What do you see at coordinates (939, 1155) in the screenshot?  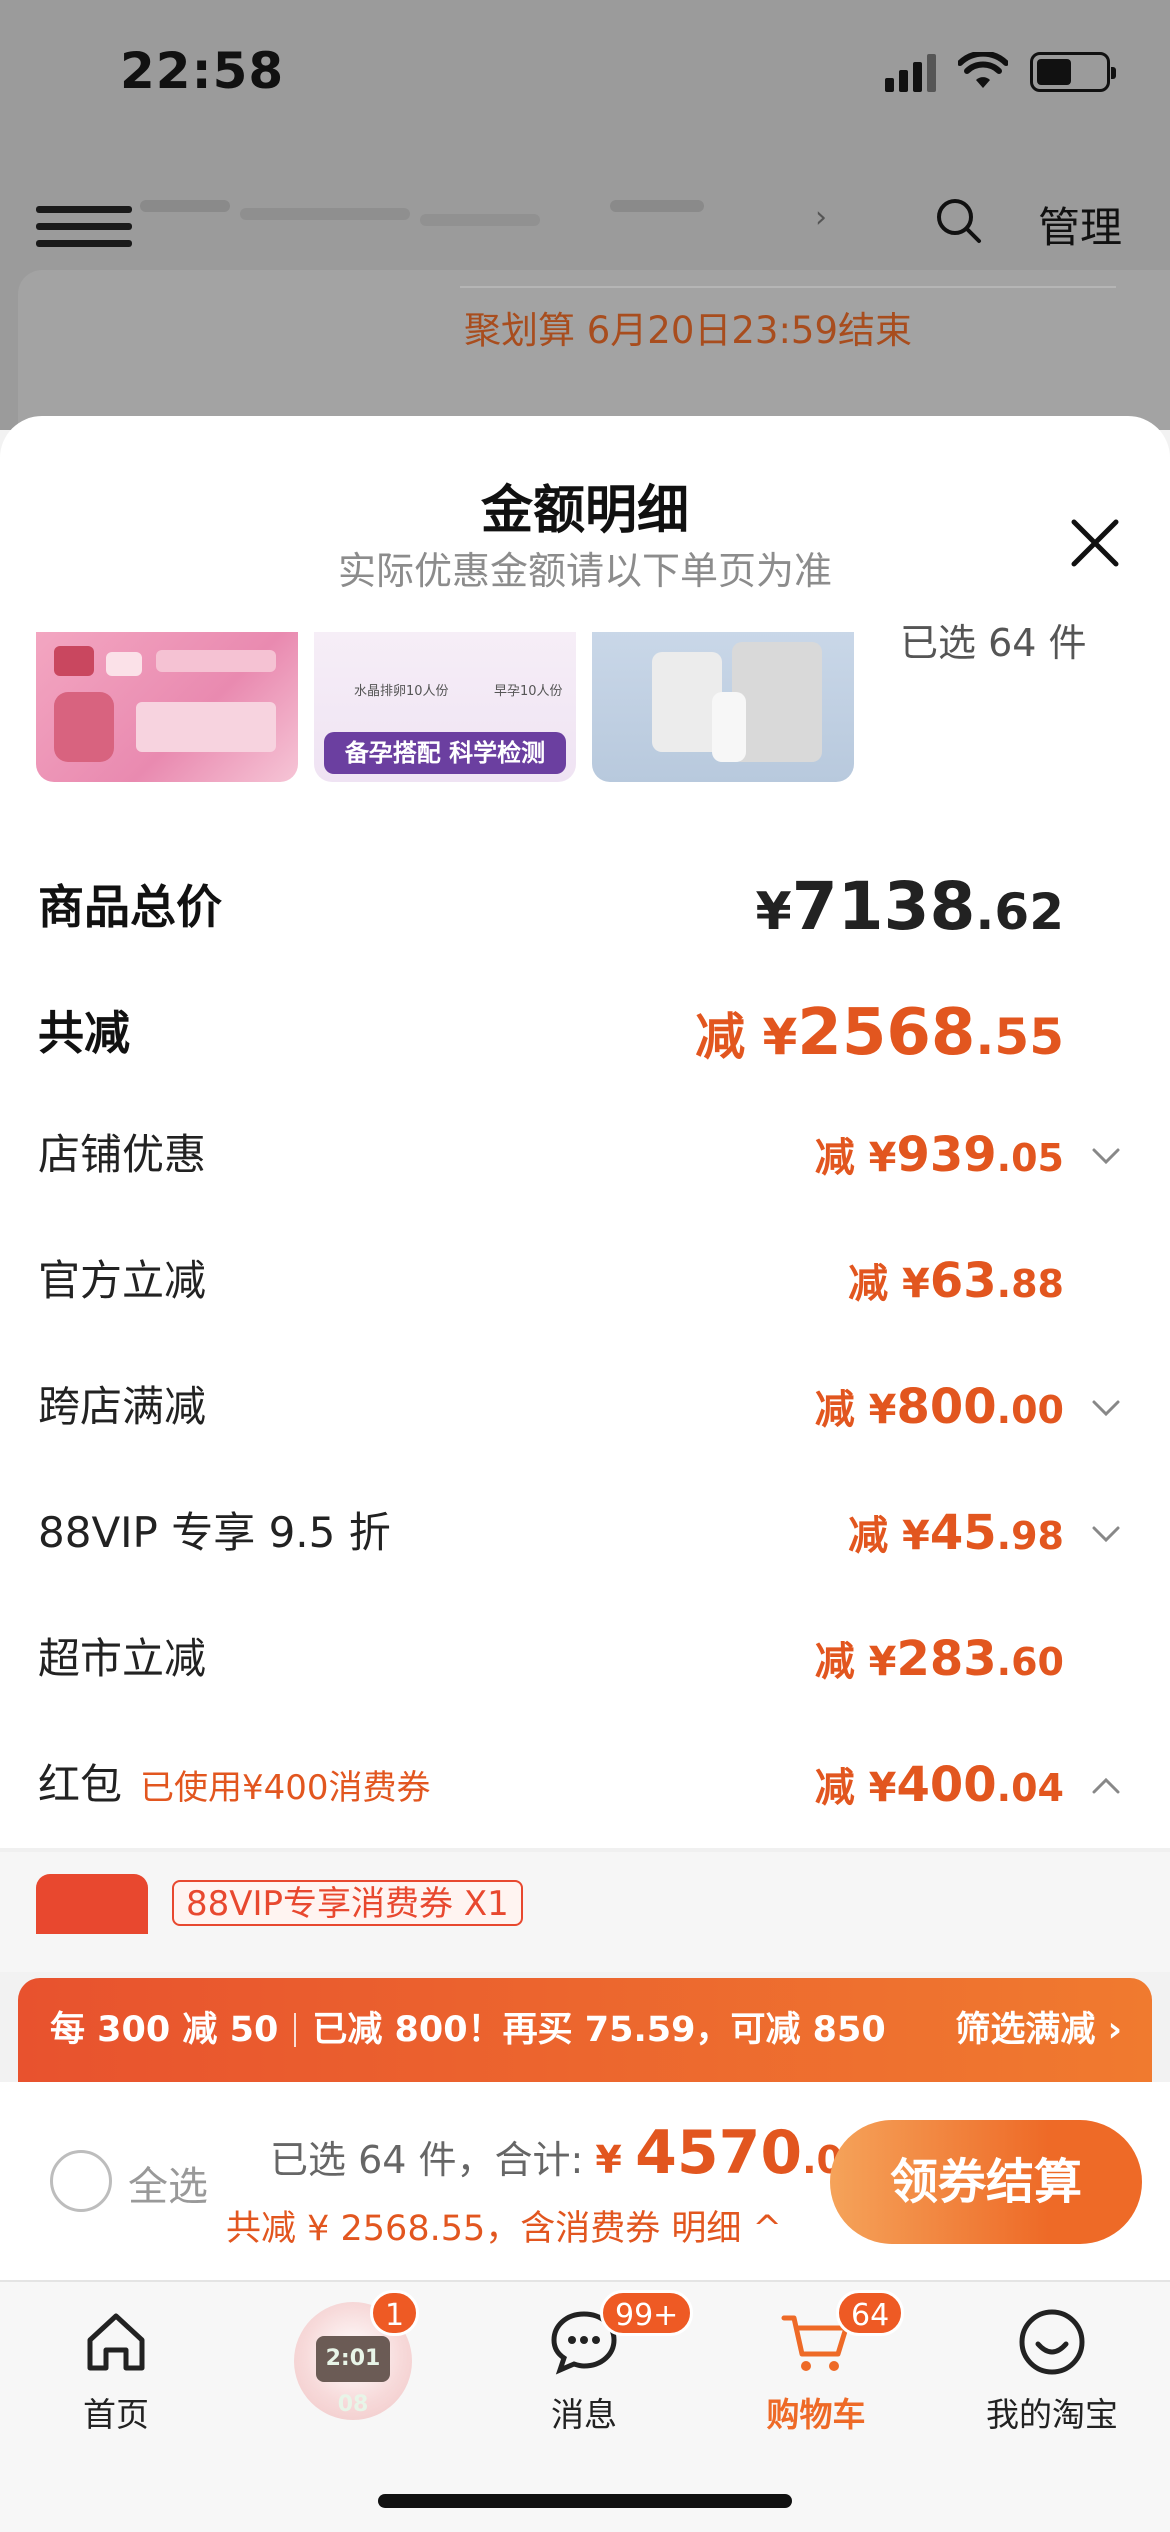 I see `discount-value: 减 ¥939.05` at bounding box center [939, 1155].